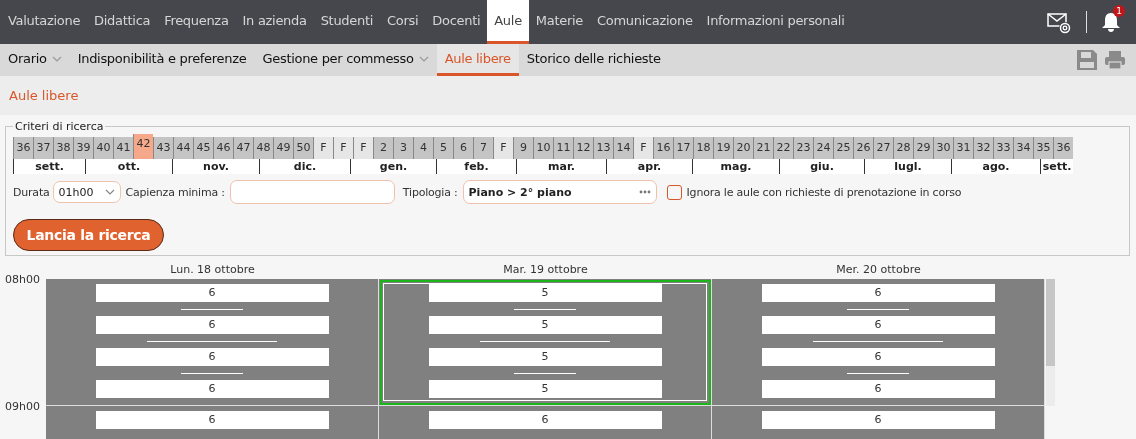  I want to click on week-cell: 27, so click(883, 148).